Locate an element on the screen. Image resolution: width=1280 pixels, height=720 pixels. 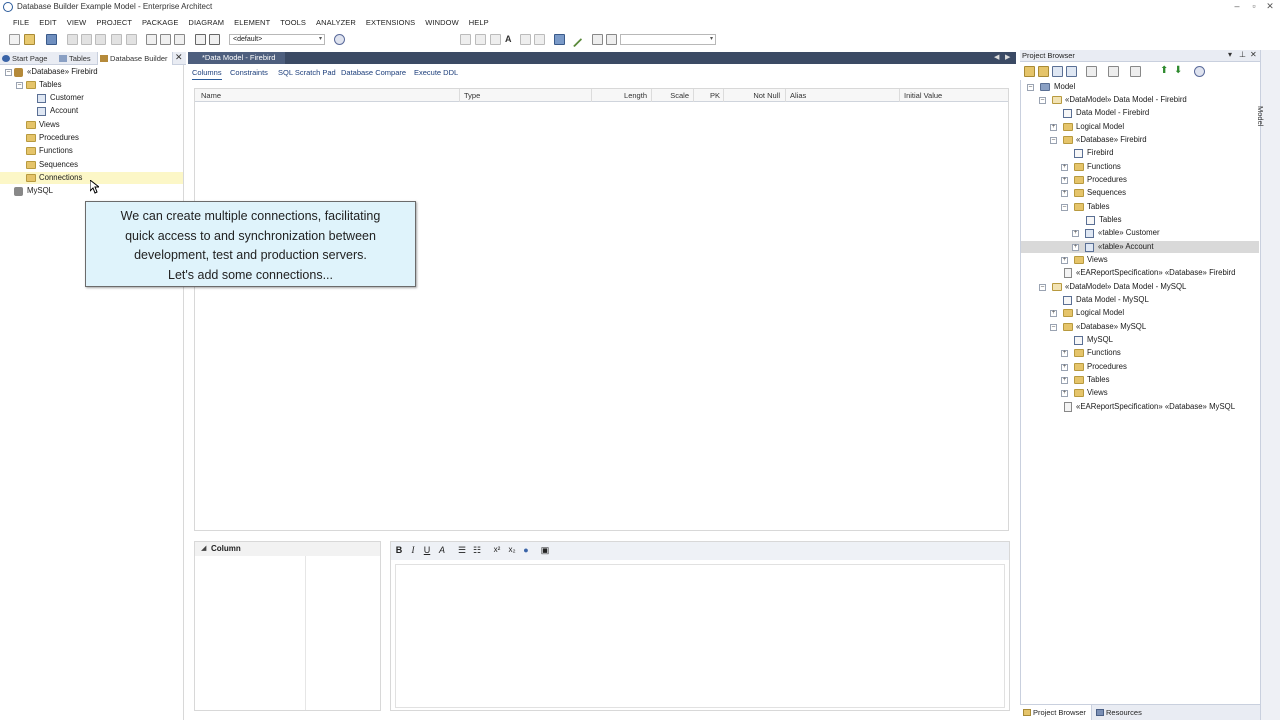
align-right-icon is located at coordinates (495, 39).